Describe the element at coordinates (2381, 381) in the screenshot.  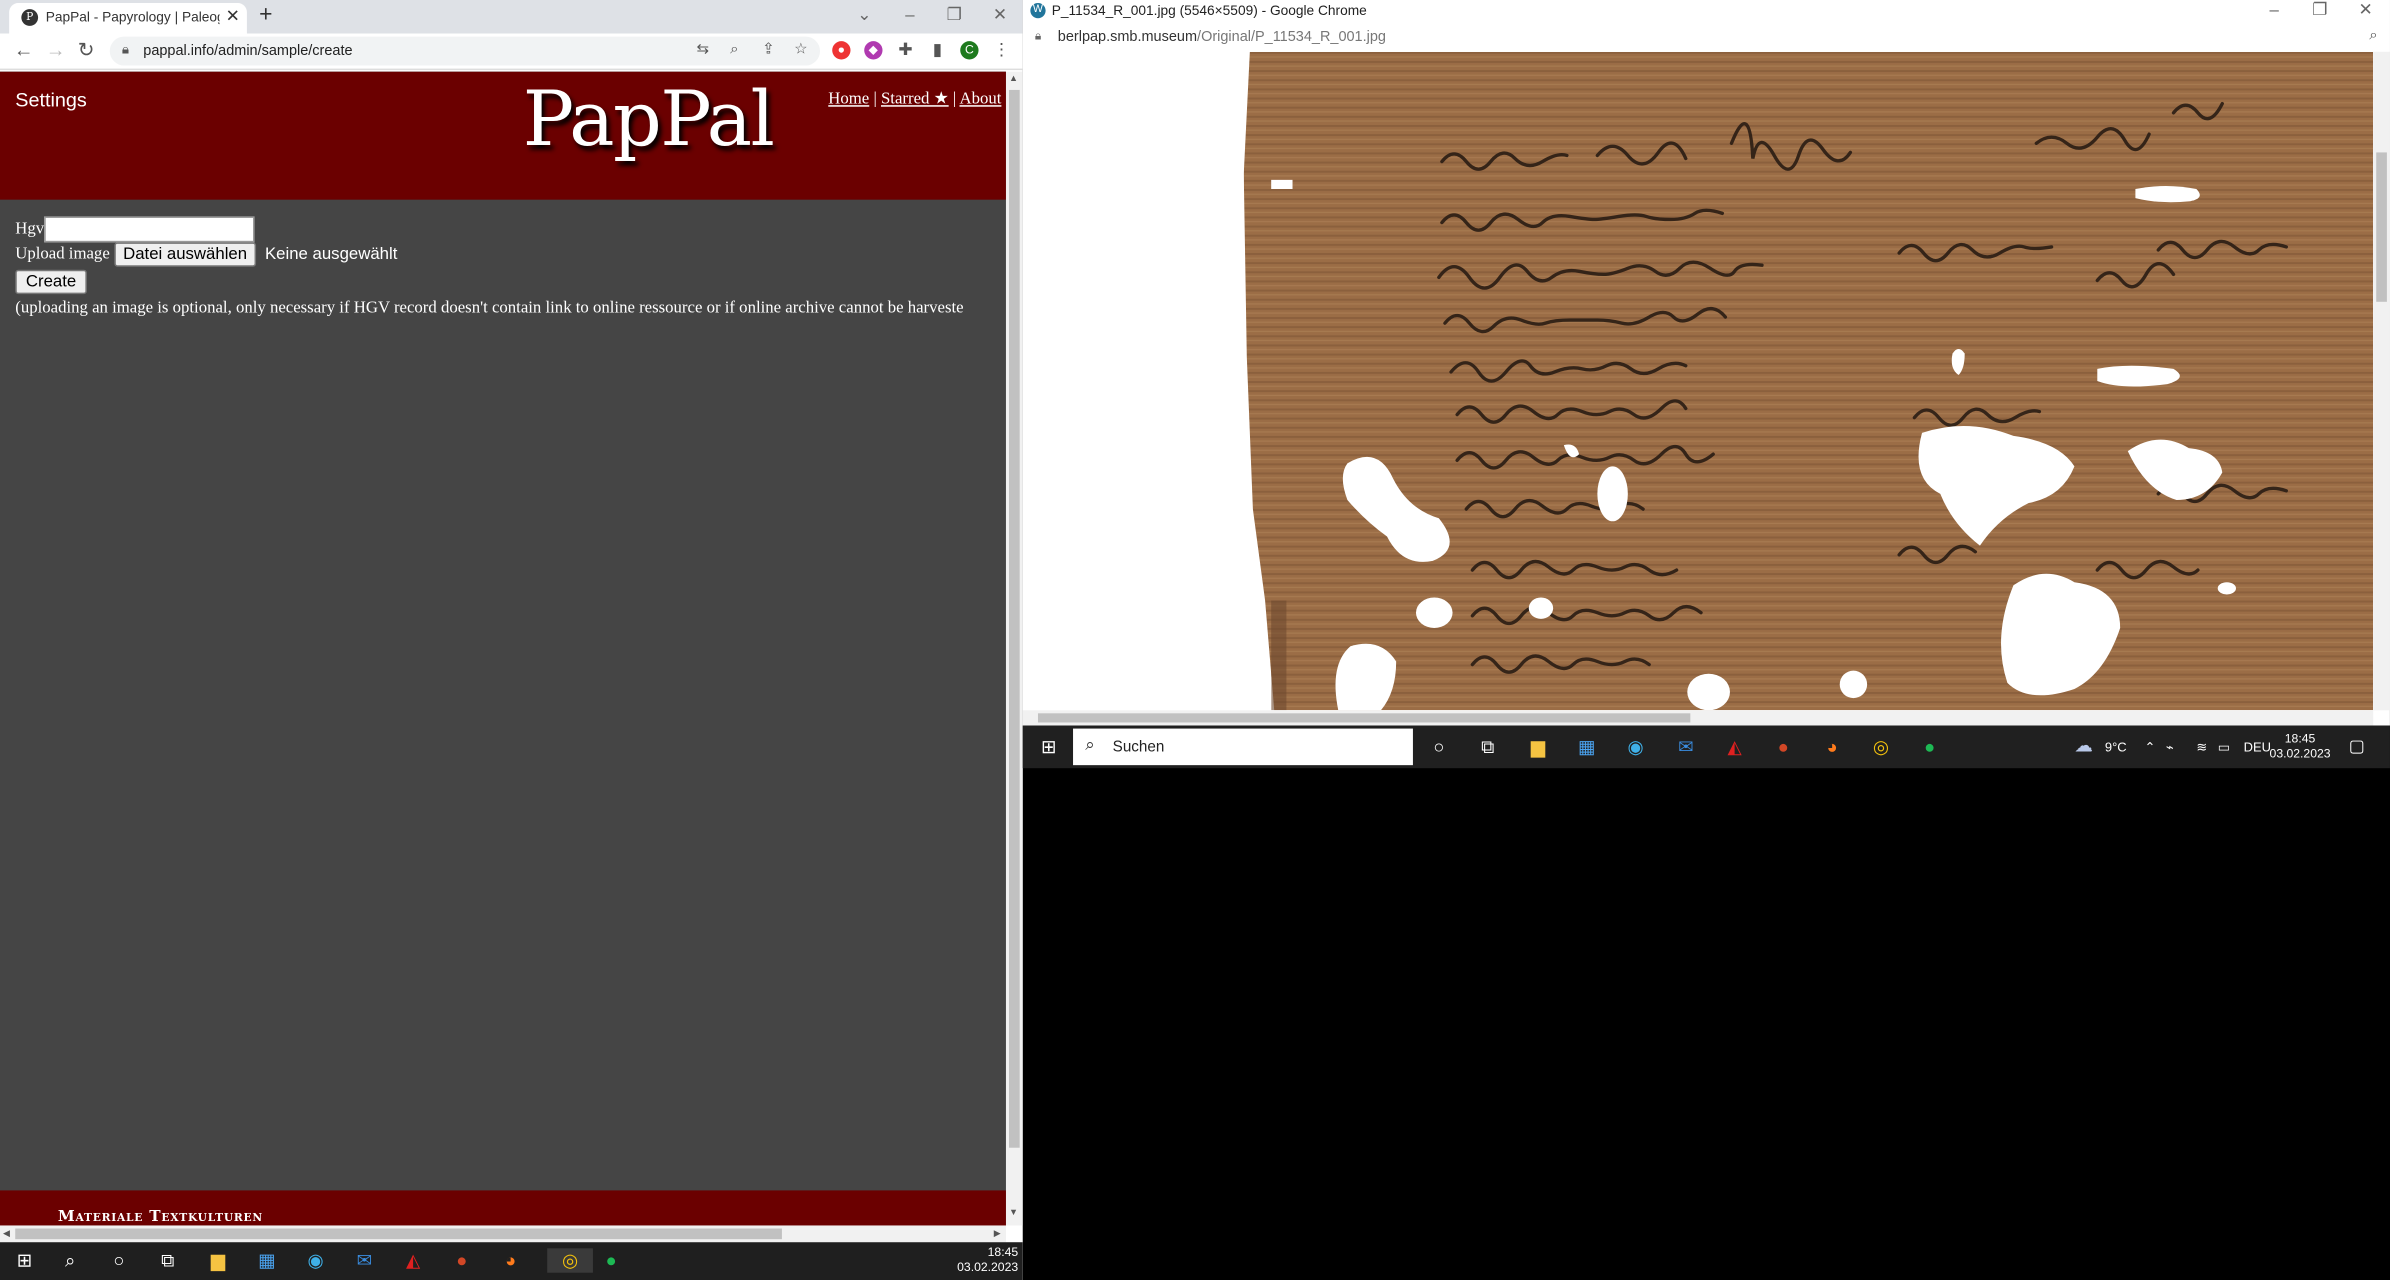
I see `right-vertical-scrollbar` at that location.